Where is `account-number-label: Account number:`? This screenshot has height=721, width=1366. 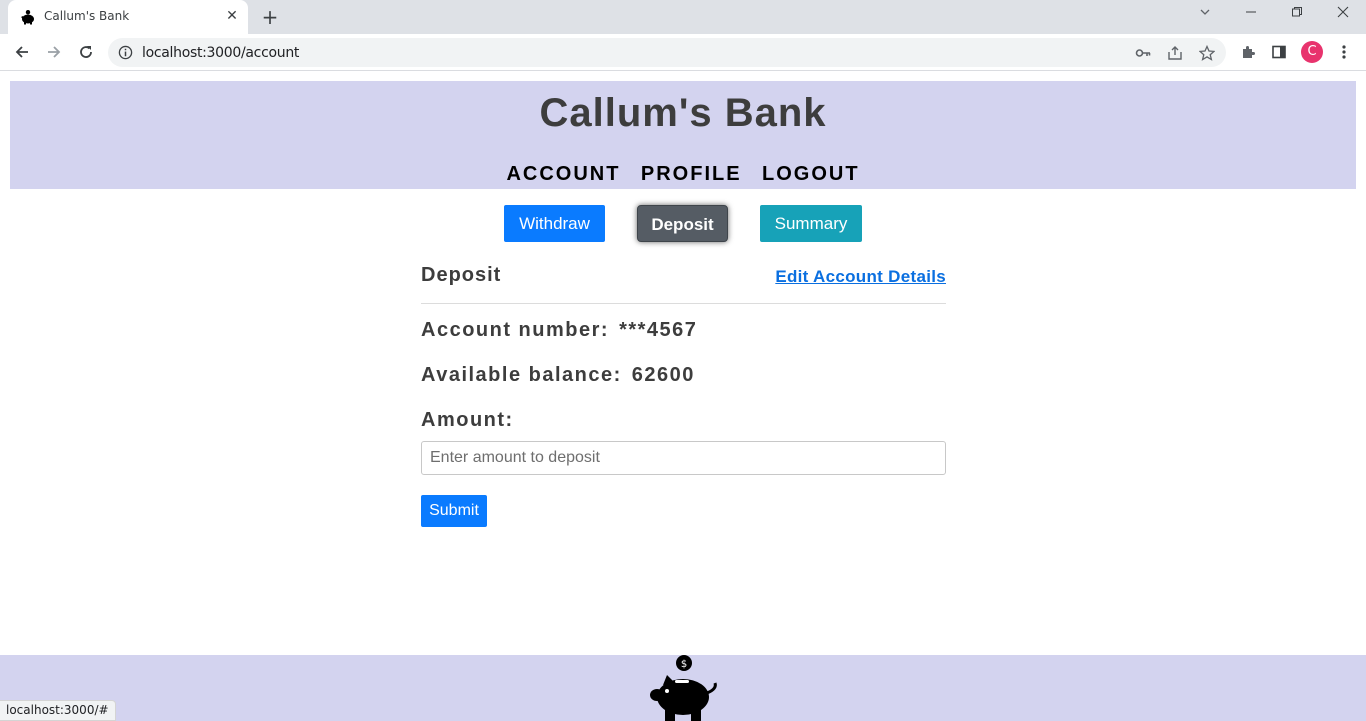
account-number-label: Account number: is located at coordinates (515, 330).